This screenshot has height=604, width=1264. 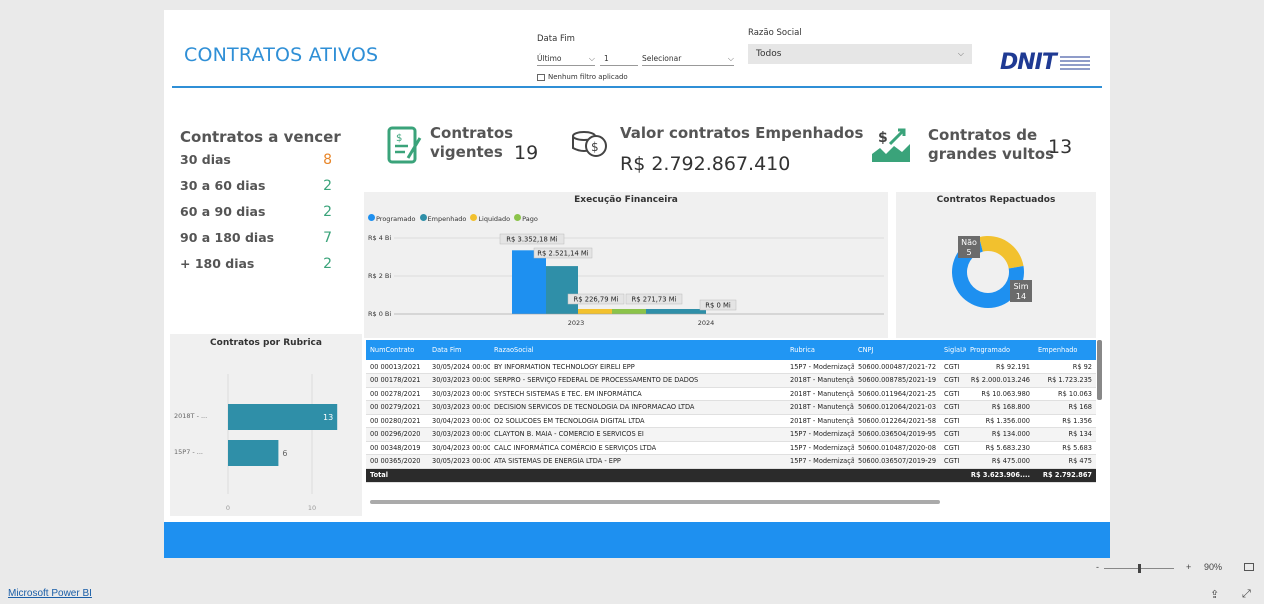 I want to click on fit-page-icon, so click(x=1249, y=567).